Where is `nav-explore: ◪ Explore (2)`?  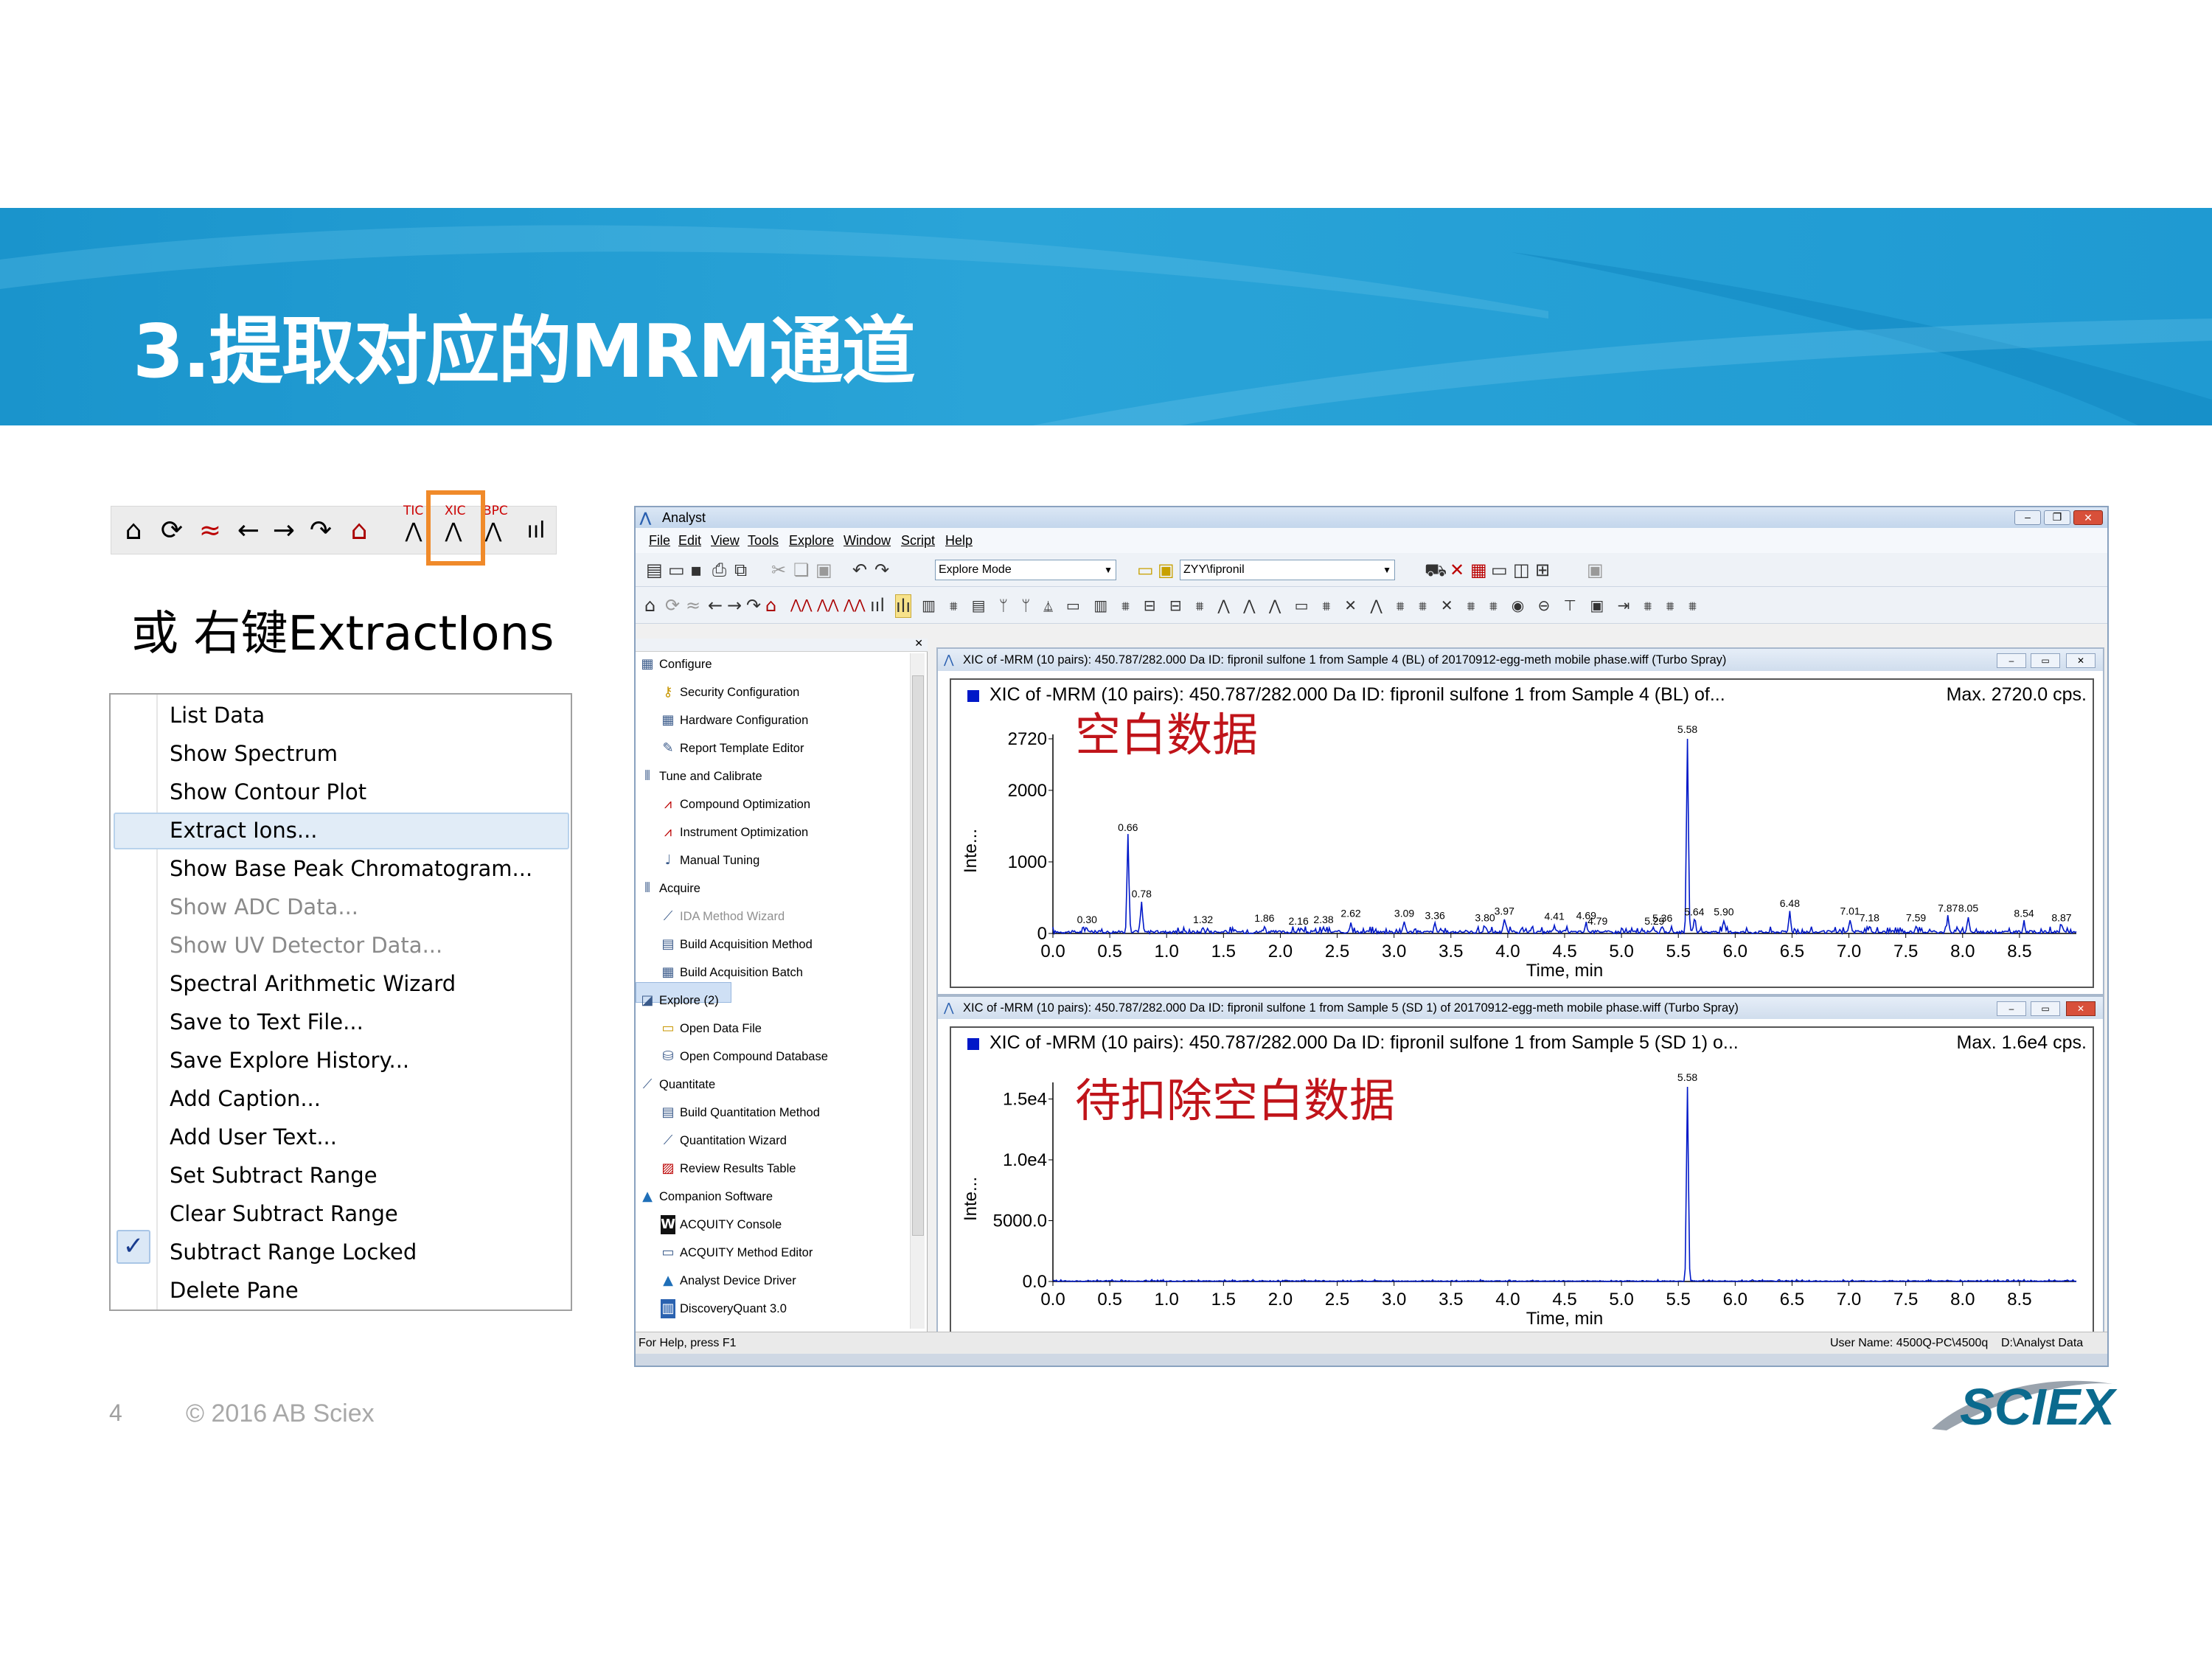 nav-explore: ◪ Explore (2) is located at coordinates (679, 1000).